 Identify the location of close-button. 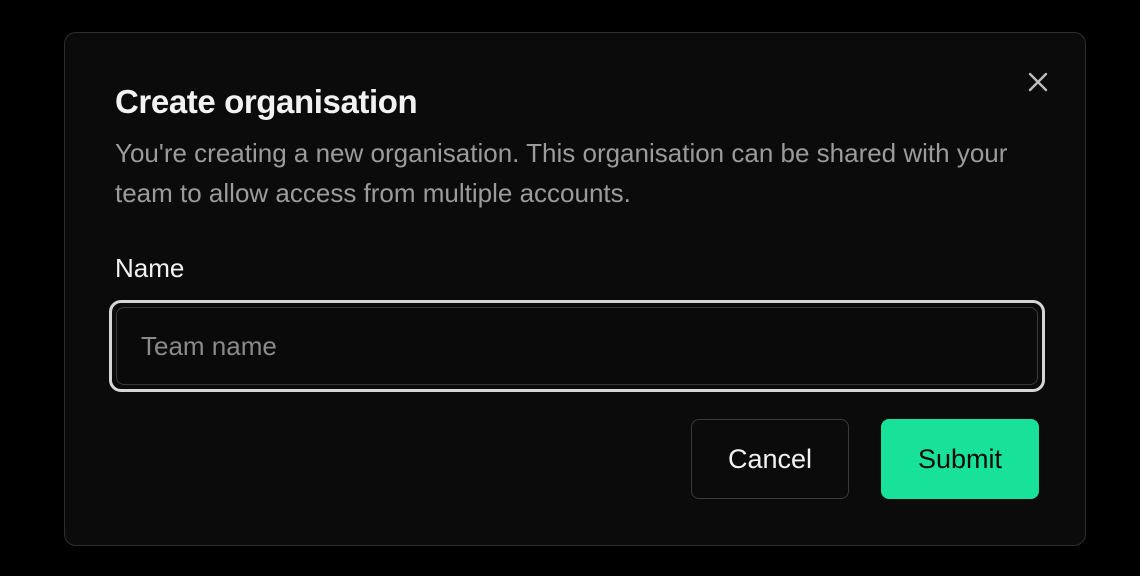
(1038, 82).